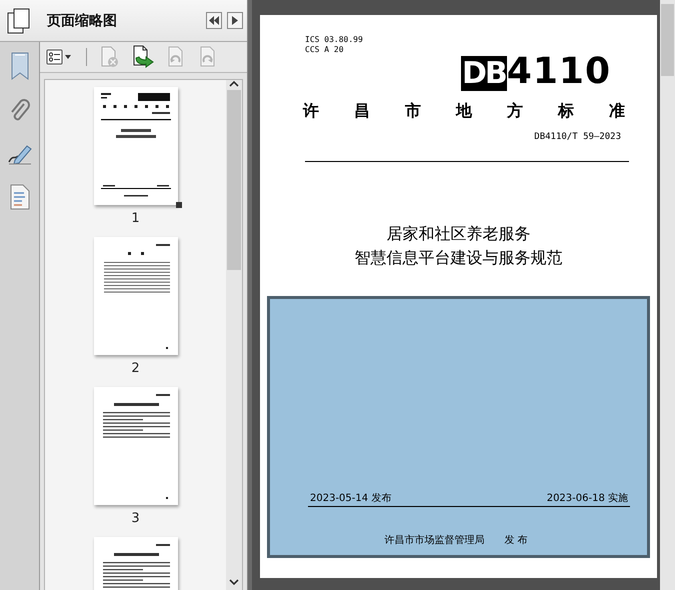 This screenshot has width=675, height=590. I want to click on page-number: 3, so click(135, 518).